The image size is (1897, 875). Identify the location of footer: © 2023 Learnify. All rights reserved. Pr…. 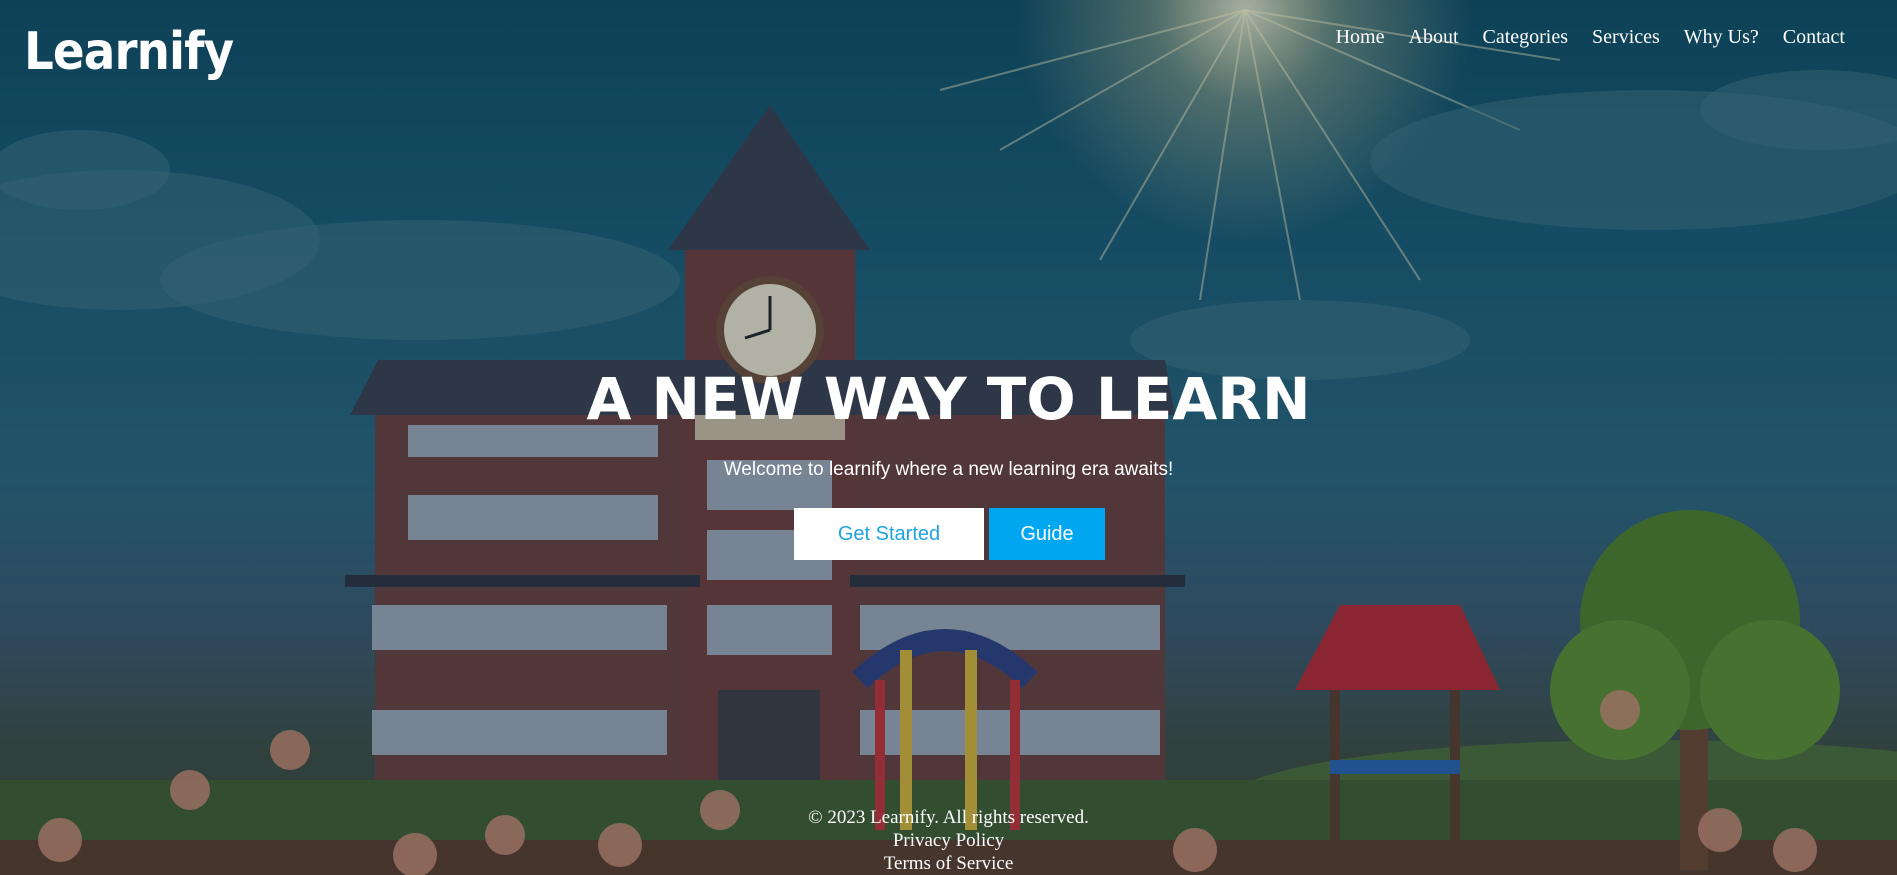
(948, 840).